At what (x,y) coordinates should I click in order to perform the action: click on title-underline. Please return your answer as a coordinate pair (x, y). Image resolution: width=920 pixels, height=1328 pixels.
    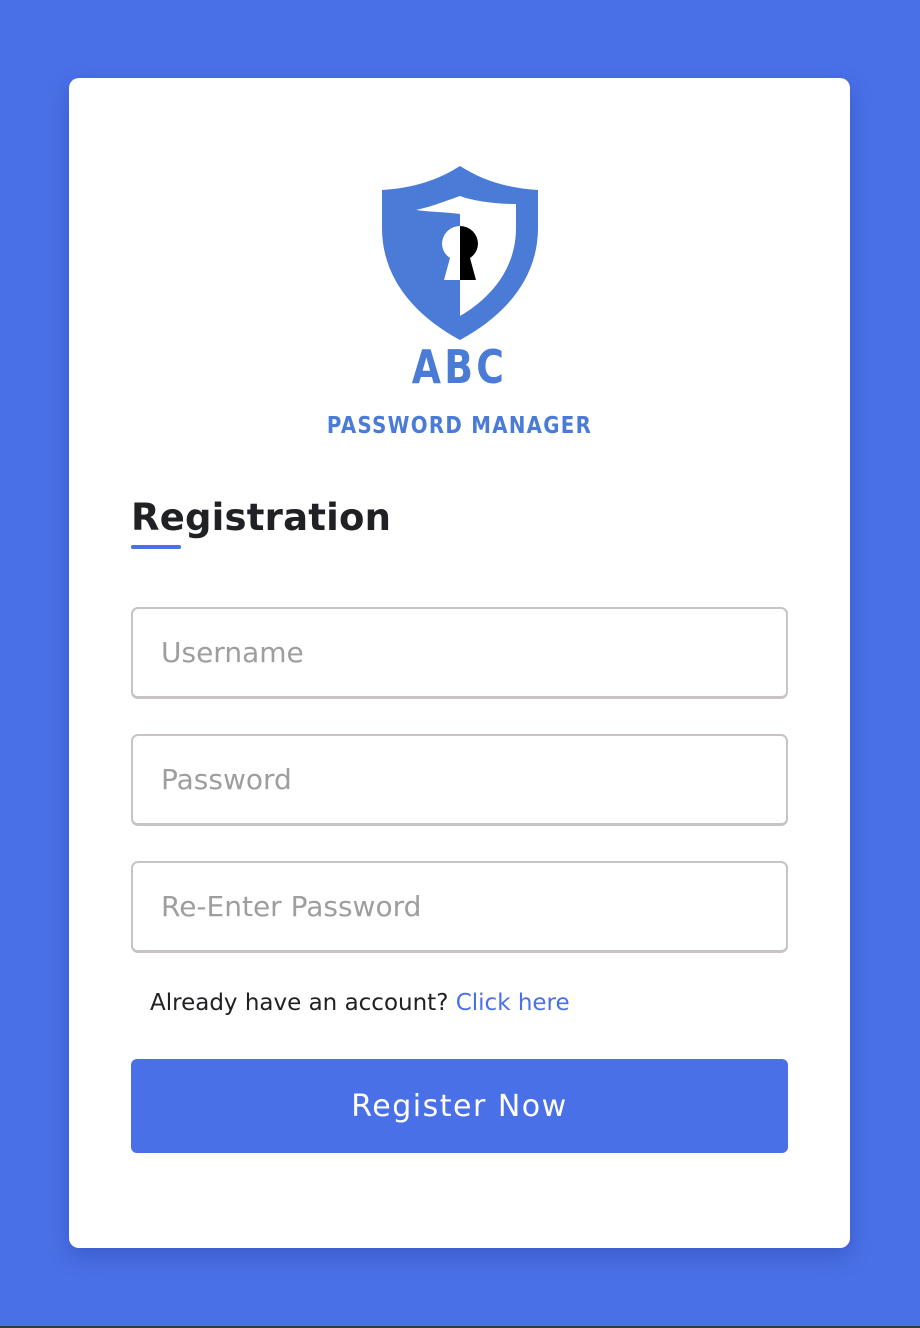
    Looking at the image, I should click on (156, 547).